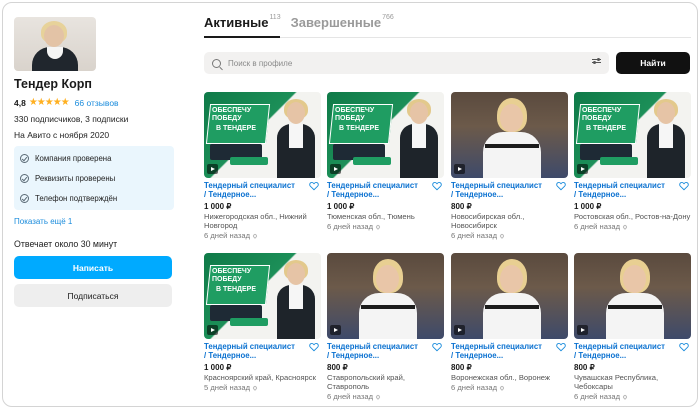 This screenshot has height=409, width=700. What do you see at coordinates (616, 382) in the screenshot?
I see `listing-location: Чувашская Республика, Чебоксары` at bounding box center [616, 382].